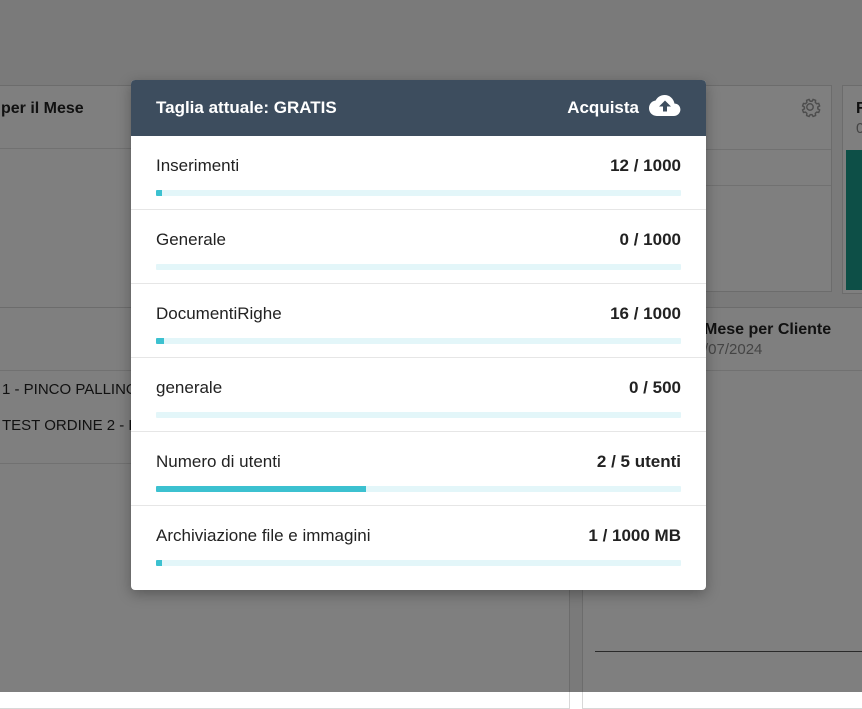  Describe the element at coordinates (418, 469) in the screenshot. I see `usage-row-utenti: Numero di utenti 2 / 5 utenti` at that location.